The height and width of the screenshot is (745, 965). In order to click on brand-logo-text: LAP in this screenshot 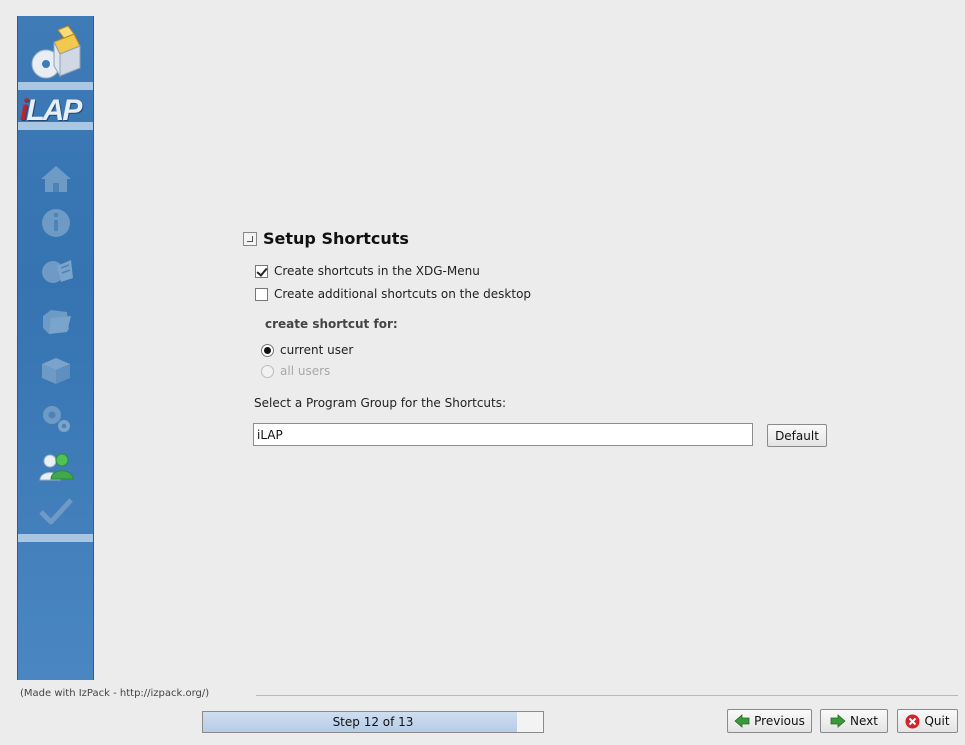, I will do `click(54, 110)`.